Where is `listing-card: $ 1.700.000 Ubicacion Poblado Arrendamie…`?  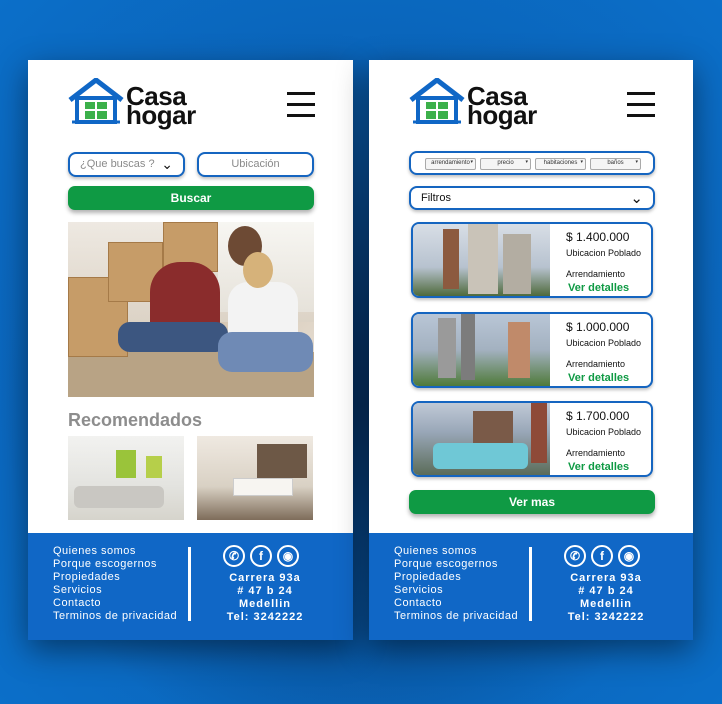
listing-card: $ 1.700.000 Ubicacion Poblado Arrendamie… is located at coordinates (532, 439).